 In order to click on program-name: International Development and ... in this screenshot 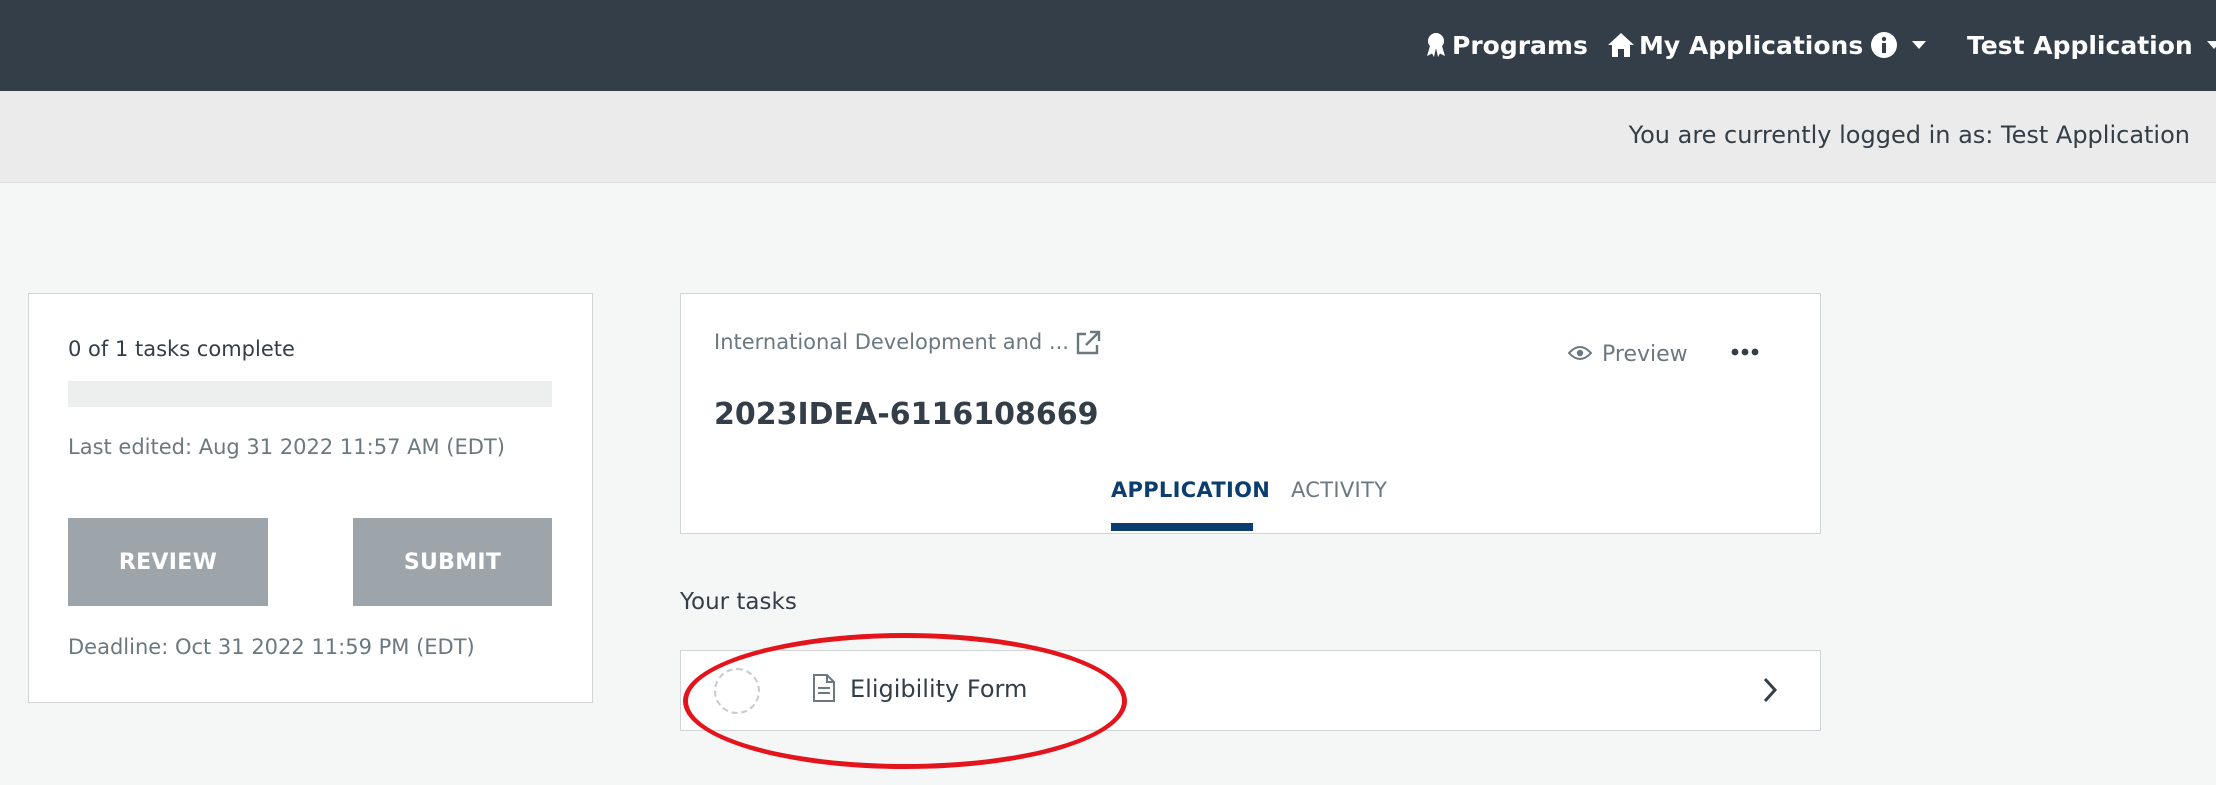, I will do `click(891, 342)`.